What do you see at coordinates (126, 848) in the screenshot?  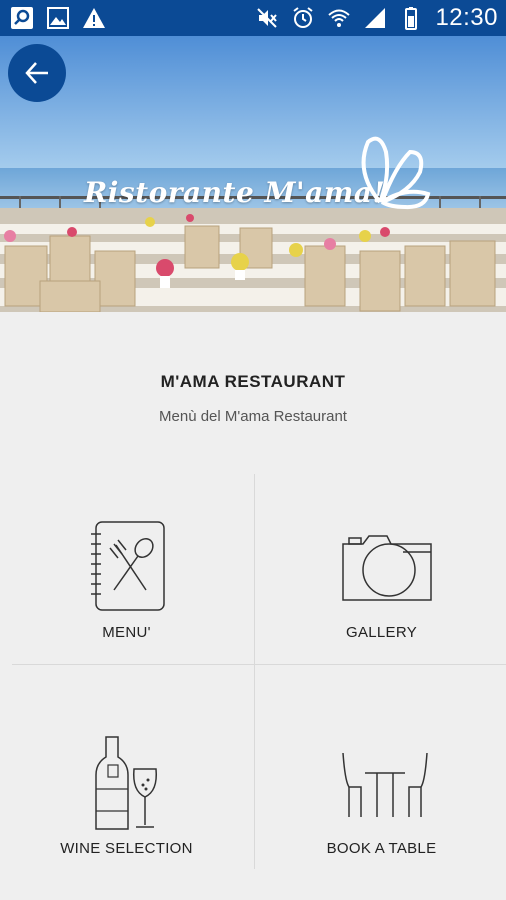 I see `wine-selection-label: WINE SELECTION` at bounding box center [126, 848].